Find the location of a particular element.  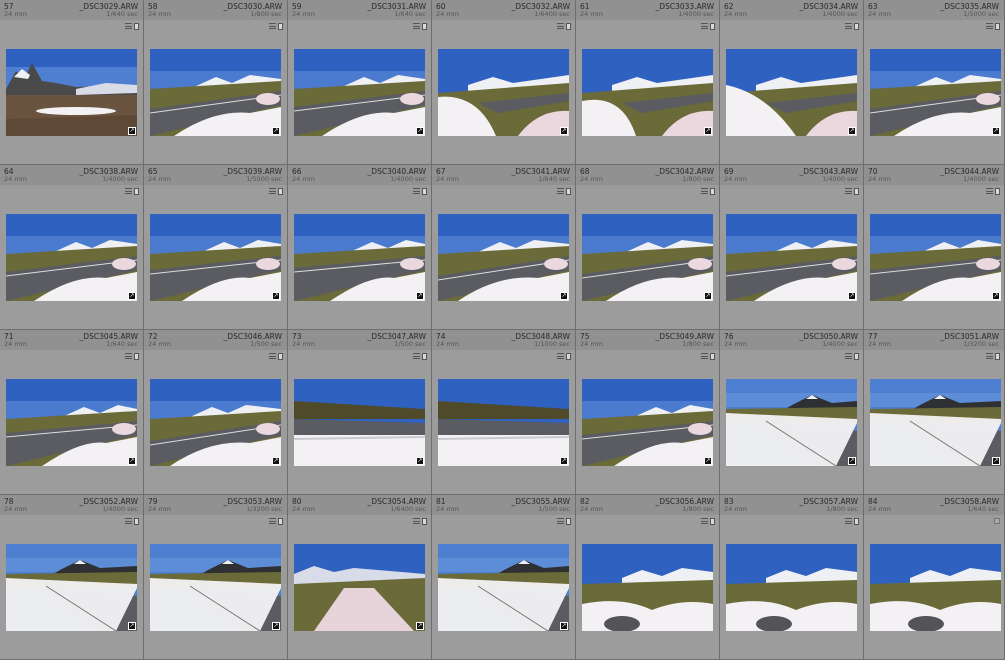

grid-cell: 57 _DSC3029.ARW 24 mm 1/640 sec ↗ is located at coordinates (72, 82).